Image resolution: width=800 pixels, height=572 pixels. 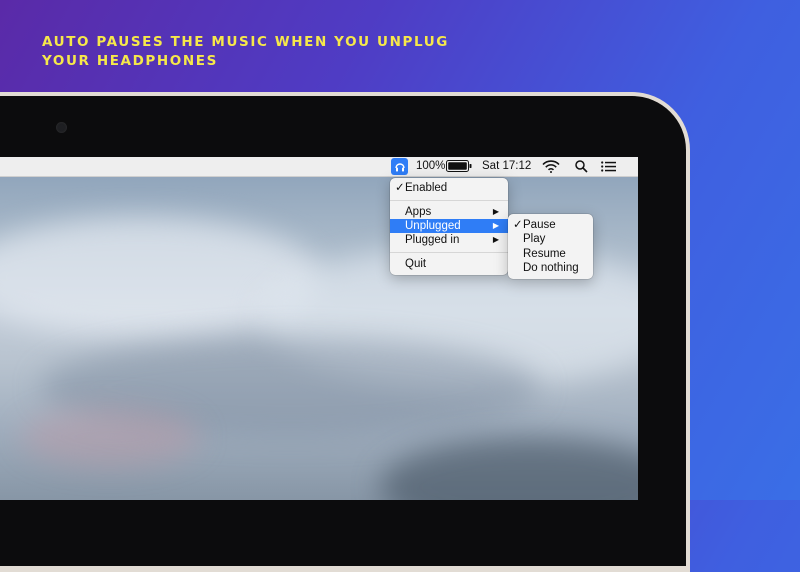 What do you see at coordinates (449, 212) in the screenshot?
I see `menu-item-apps: Apps ▶` at bounding box center [449, 212].